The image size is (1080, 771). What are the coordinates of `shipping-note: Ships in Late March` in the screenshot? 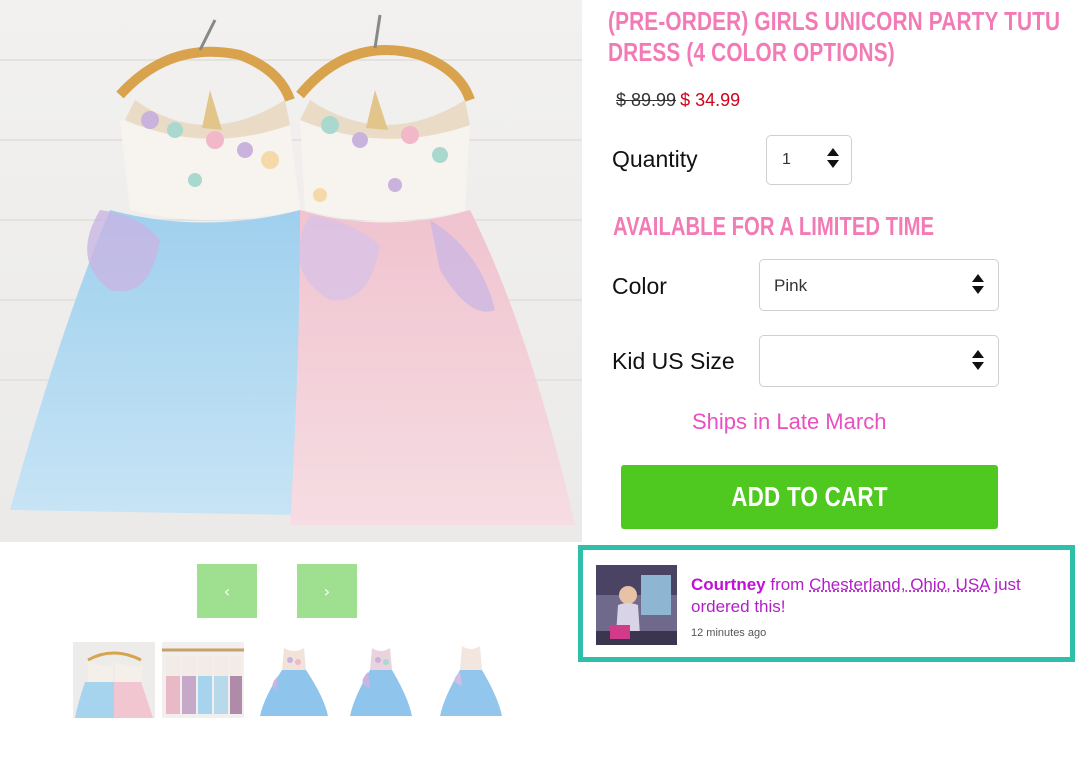 It's located at (789, 421).